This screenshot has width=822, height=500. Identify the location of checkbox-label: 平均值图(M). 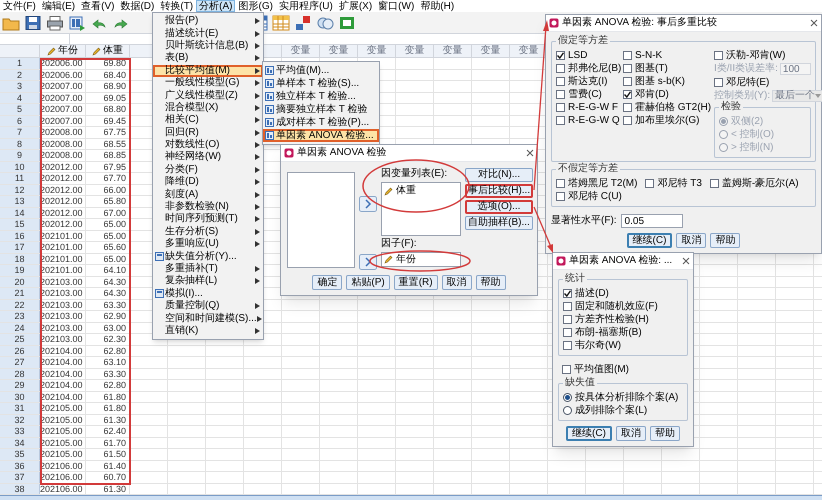
(601, 369).